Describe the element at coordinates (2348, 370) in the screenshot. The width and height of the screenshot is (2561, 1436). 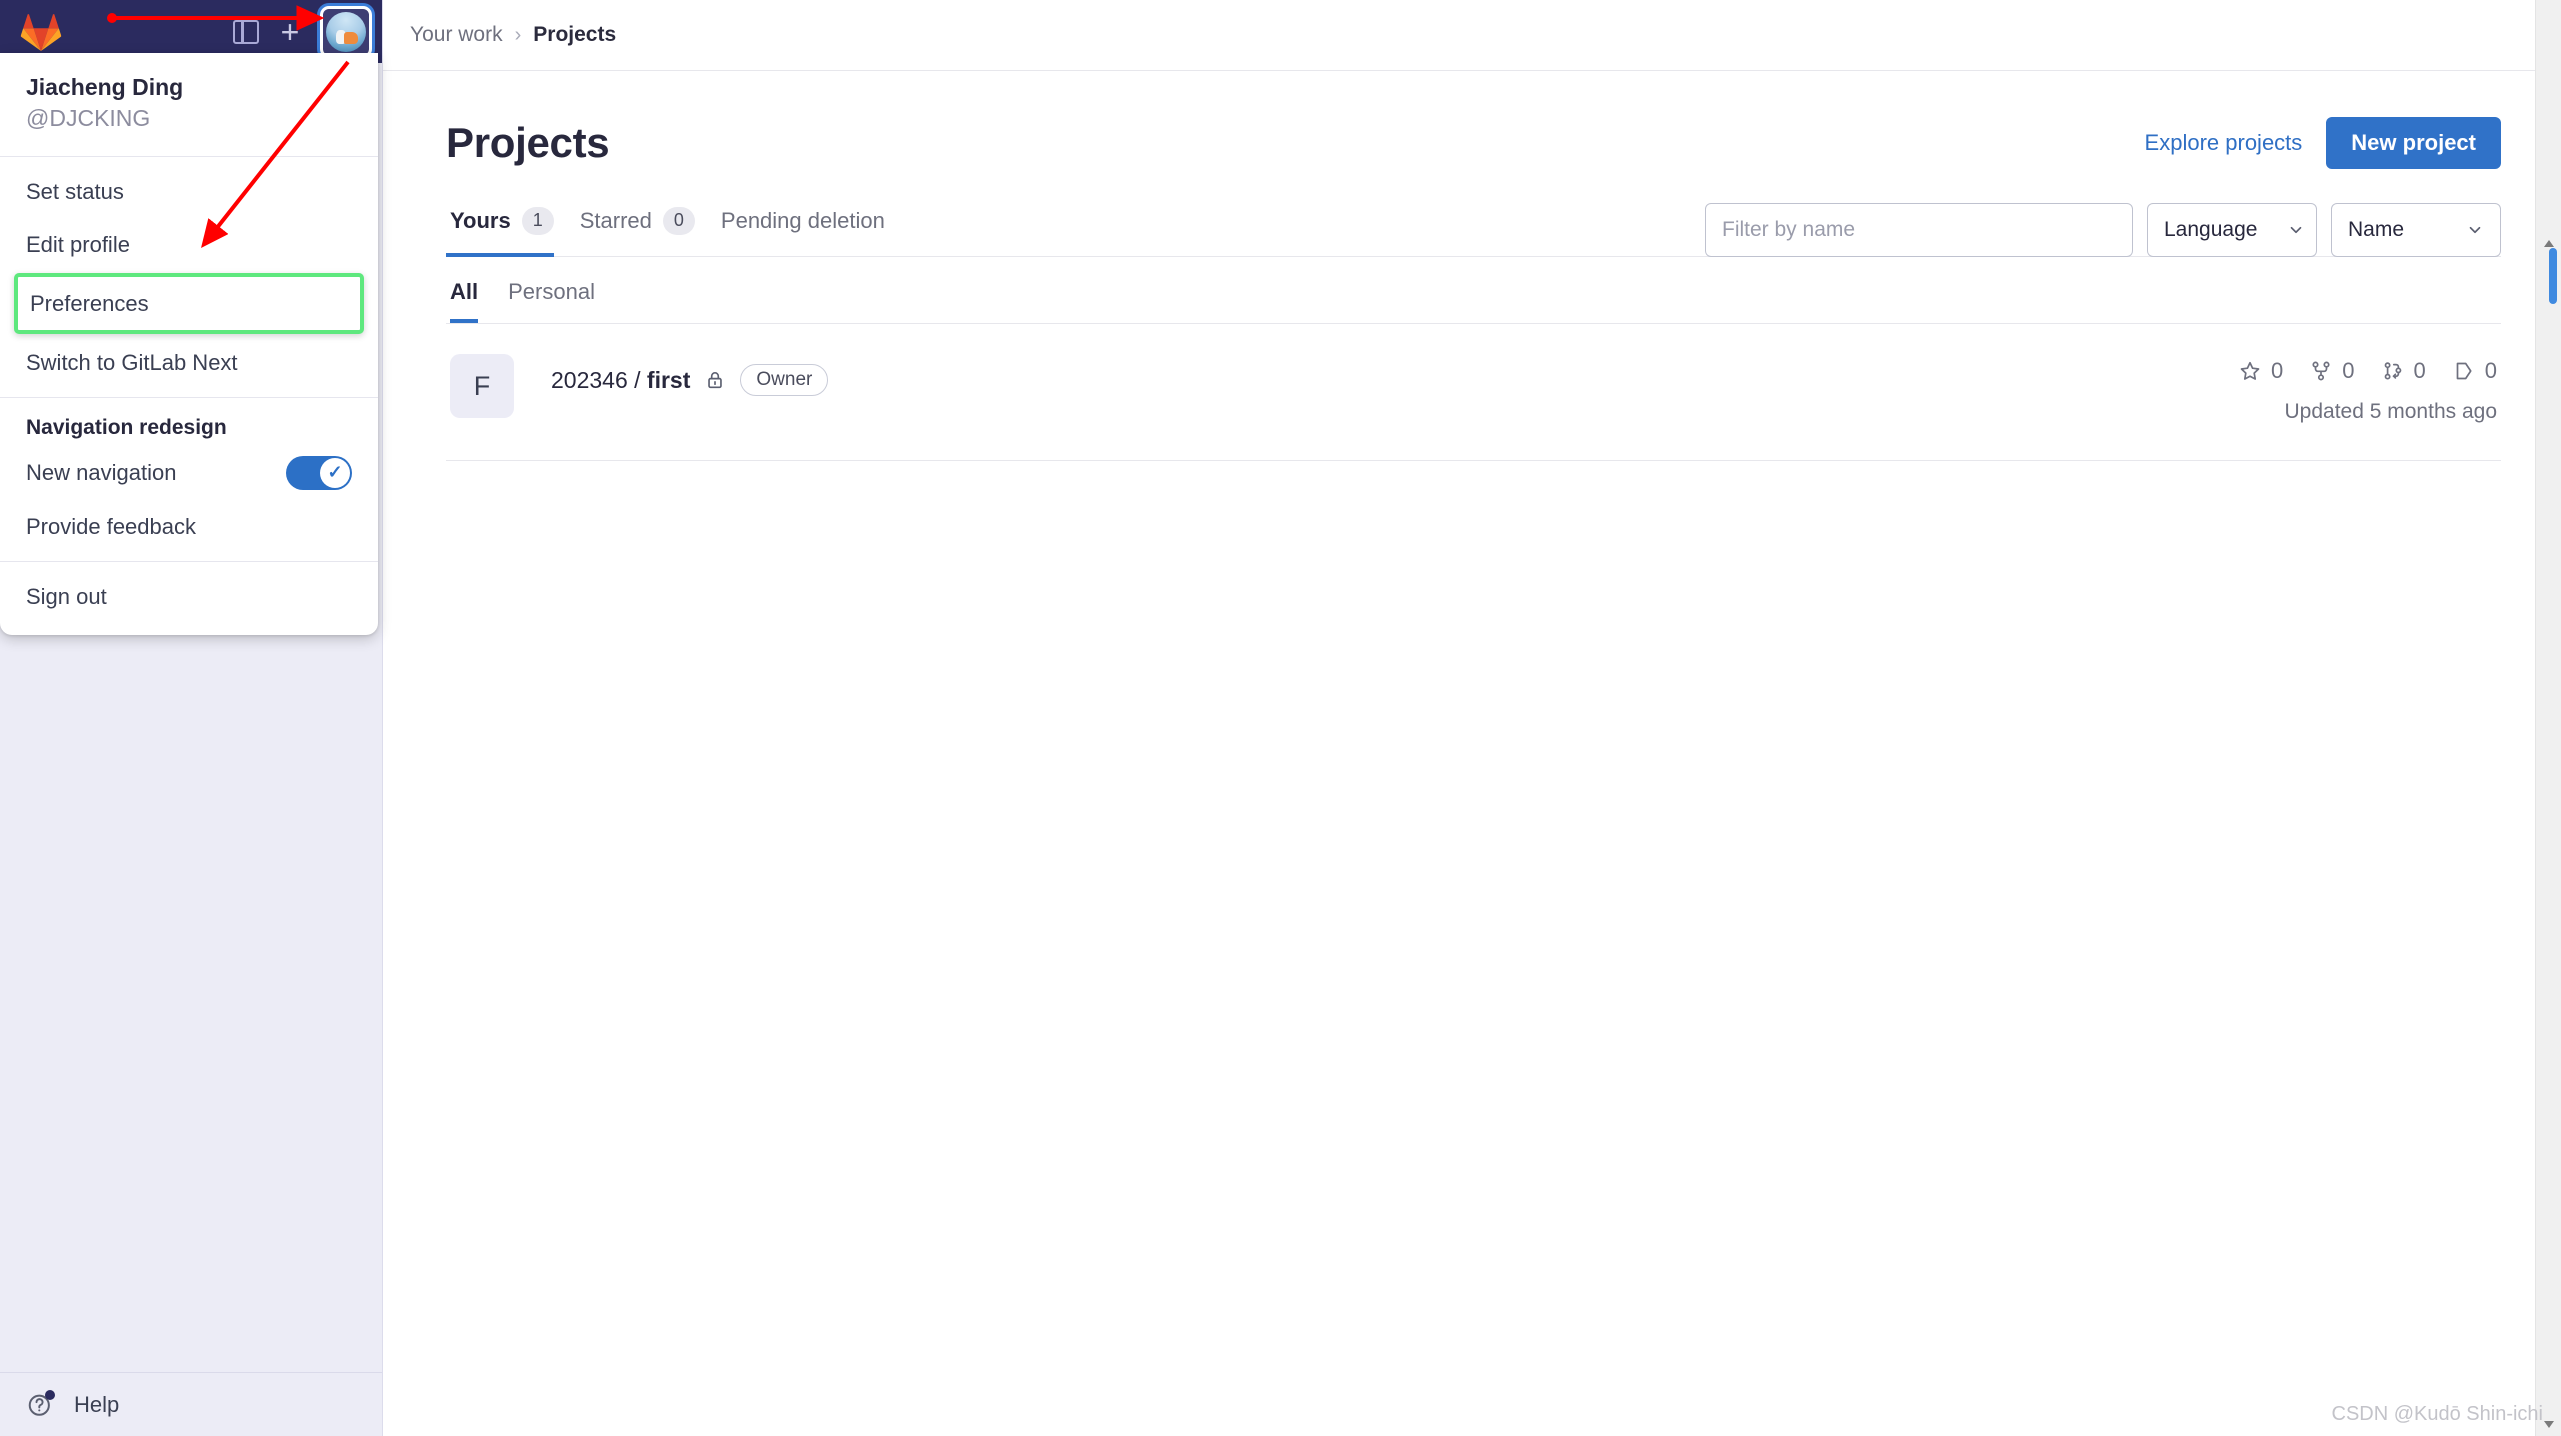
I see `forks-count: 0` at that location.